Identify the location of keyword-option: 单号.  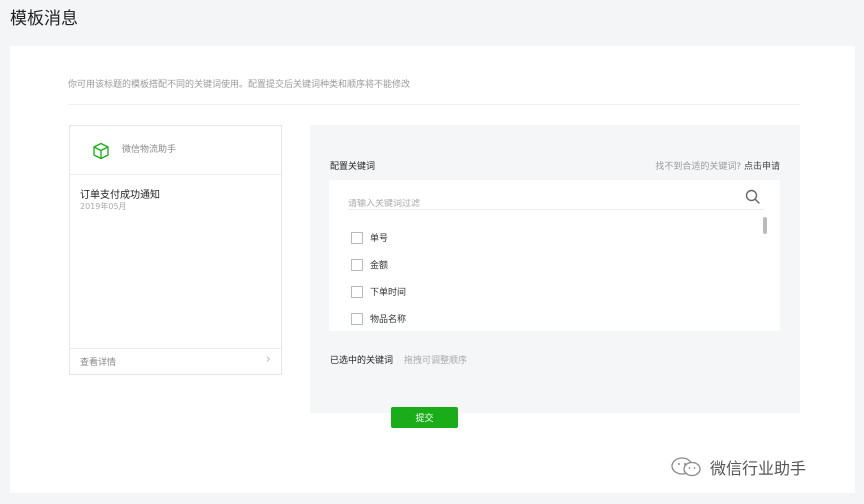
(378, 237).